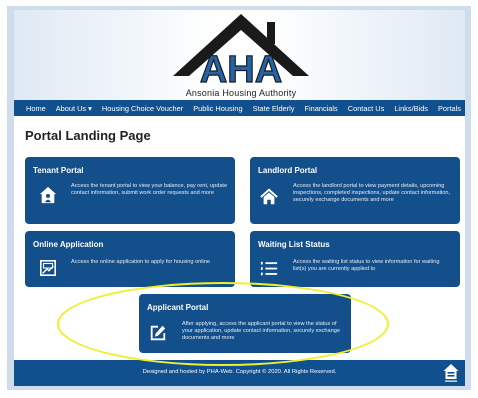 The width and height of the screenshot is (478, 398). What do you see at coordinates (451, 373) in the screenshot?
I see `equal-housing-icon` at bounding box center [451, 373].